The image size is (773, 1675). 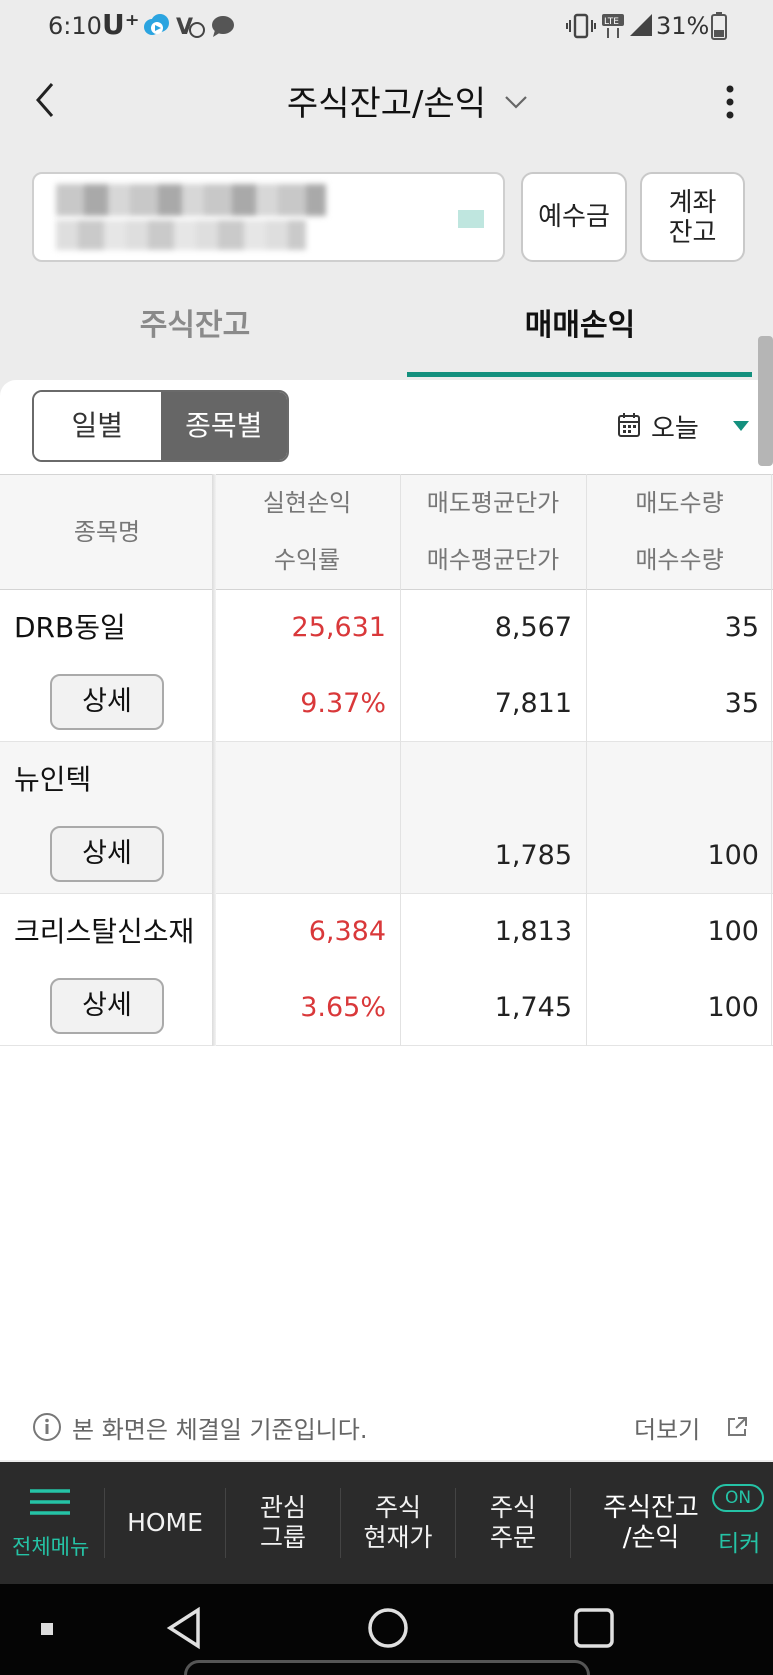 What do you see at coordinates (667, 1427) in the screenshot?
I see `more-link: 더보기` at bounding box center [667, 1427].